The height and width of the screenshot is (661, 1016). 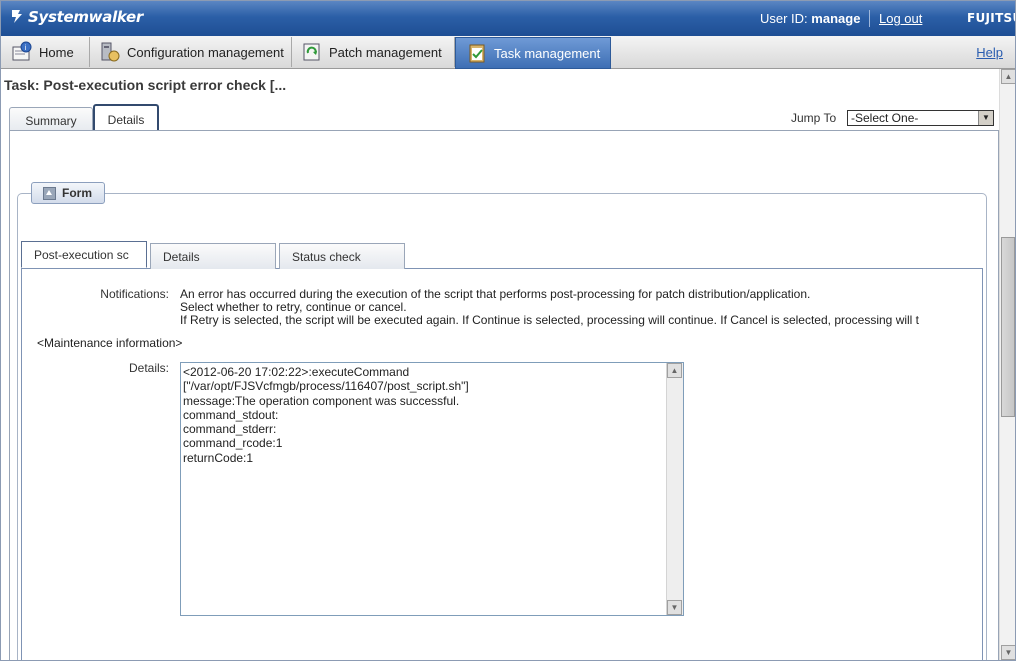 I want to click on nav-tab-home: i Home, so click(x=45, y=52).